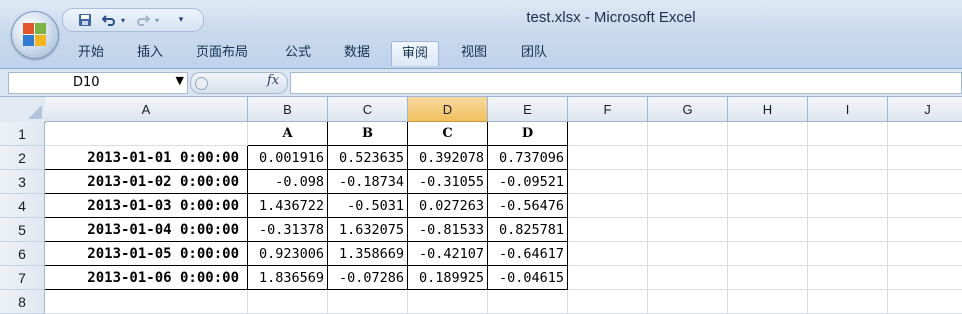 The width and height of the screenshot is (962, 314). What do you see at coordinates (608, 109) in the screenshot?
I see `column-header-f: F` at bounding box center [608, 109].